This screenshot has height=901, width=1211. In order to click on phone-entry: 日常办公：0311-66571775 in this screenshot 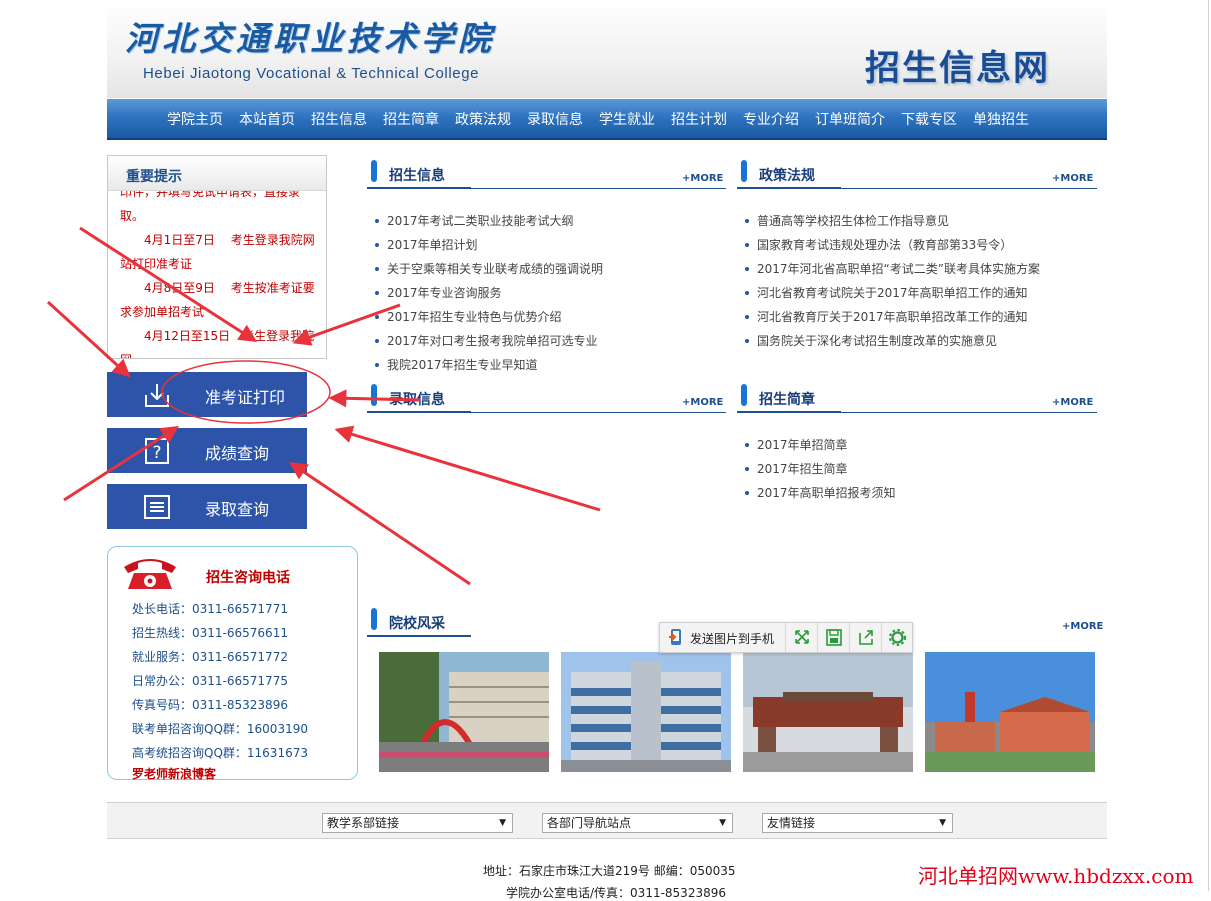, I will do `click(210, 681)`.